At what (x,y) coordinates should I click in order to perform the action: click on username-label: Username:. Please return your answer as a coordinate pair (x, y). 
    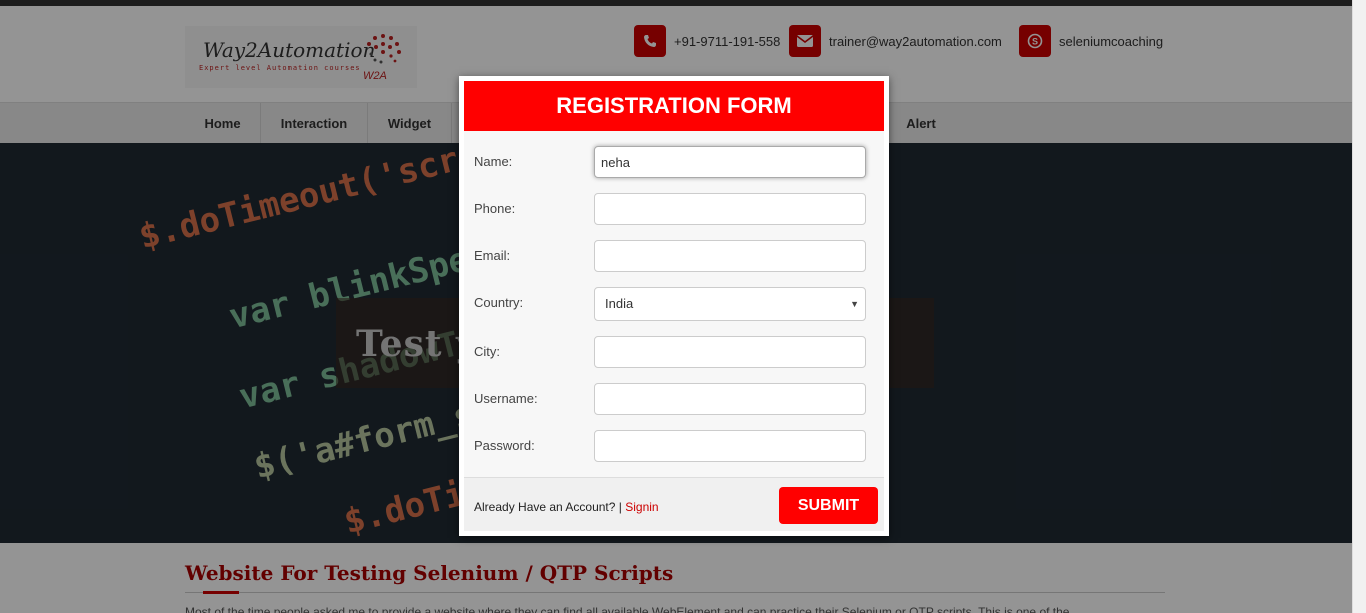
    Looking at the image, I should click on (506, 398).